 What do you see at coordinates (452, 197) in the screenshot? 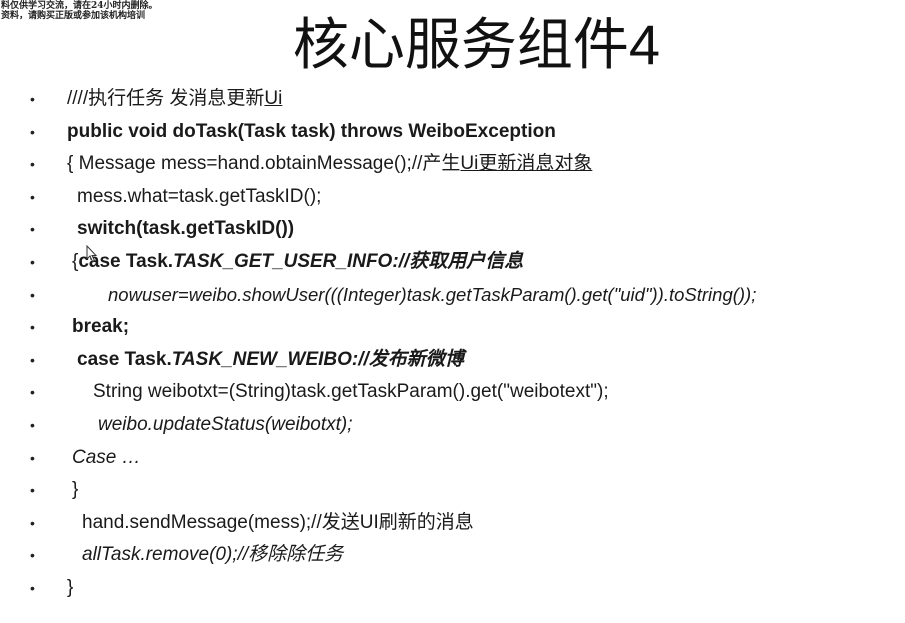
I see `list-item: • mess.what=task.getTaskID();` at bounding box center [452, 197].